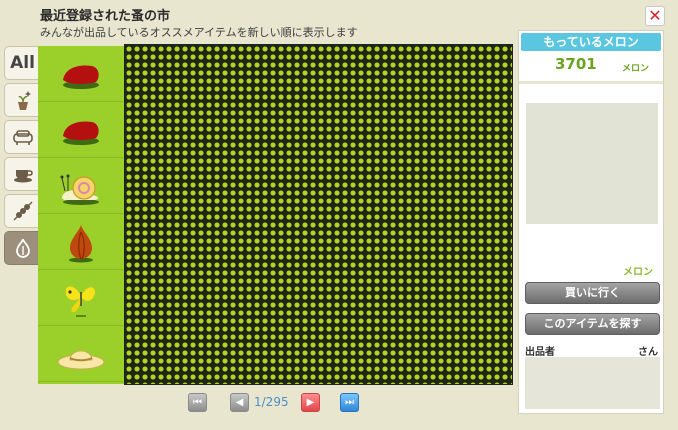 This screenshot has width=678, height=430. I want to click on tab-vegetable, so click(22, 248).